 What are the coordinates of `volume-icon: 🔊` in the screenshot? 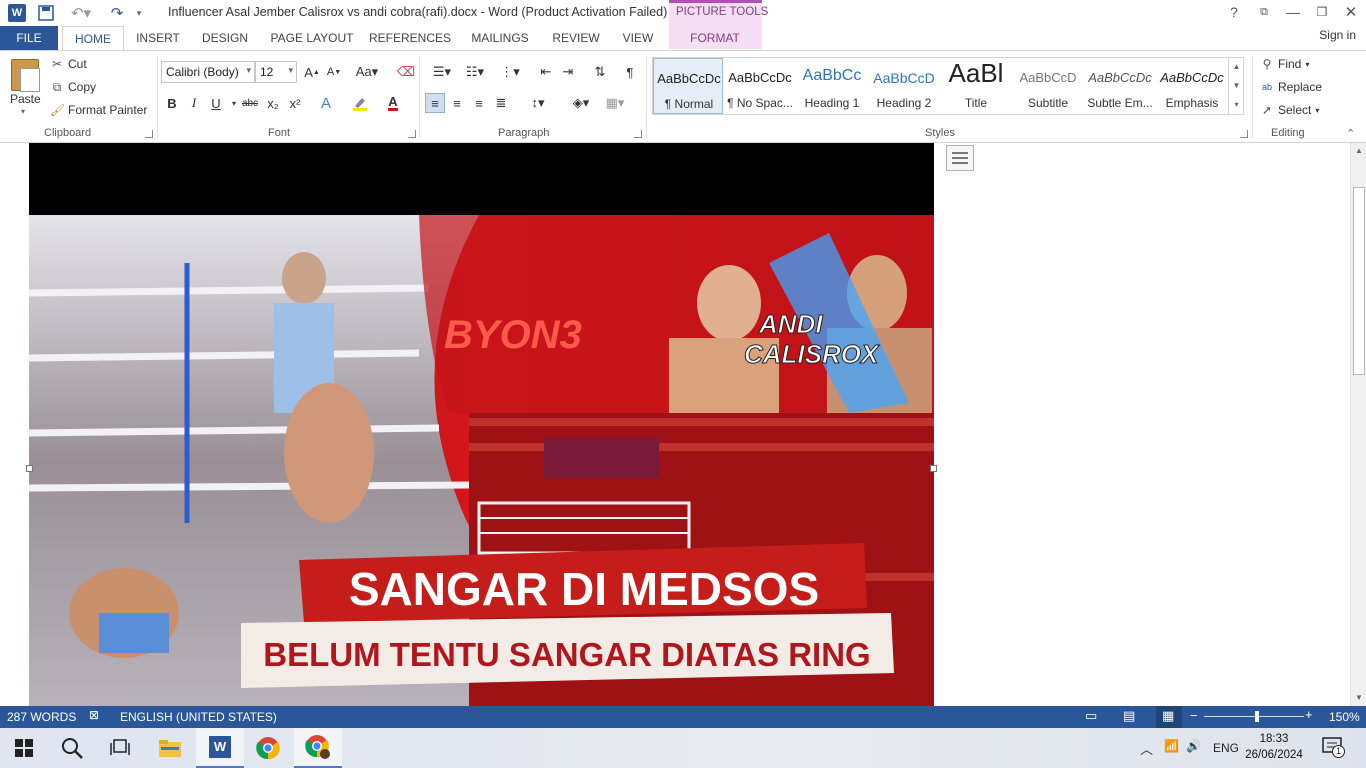 It's located at (1193, 746).